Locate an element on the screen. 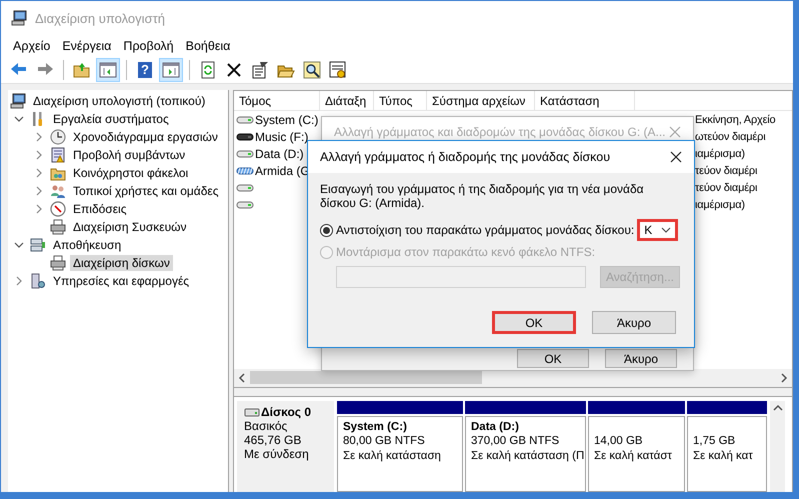 This screenshot has height=499, width=799. tree-item: Κοινόχρηστοι φάκελοι is located at coordinates (131, 173).